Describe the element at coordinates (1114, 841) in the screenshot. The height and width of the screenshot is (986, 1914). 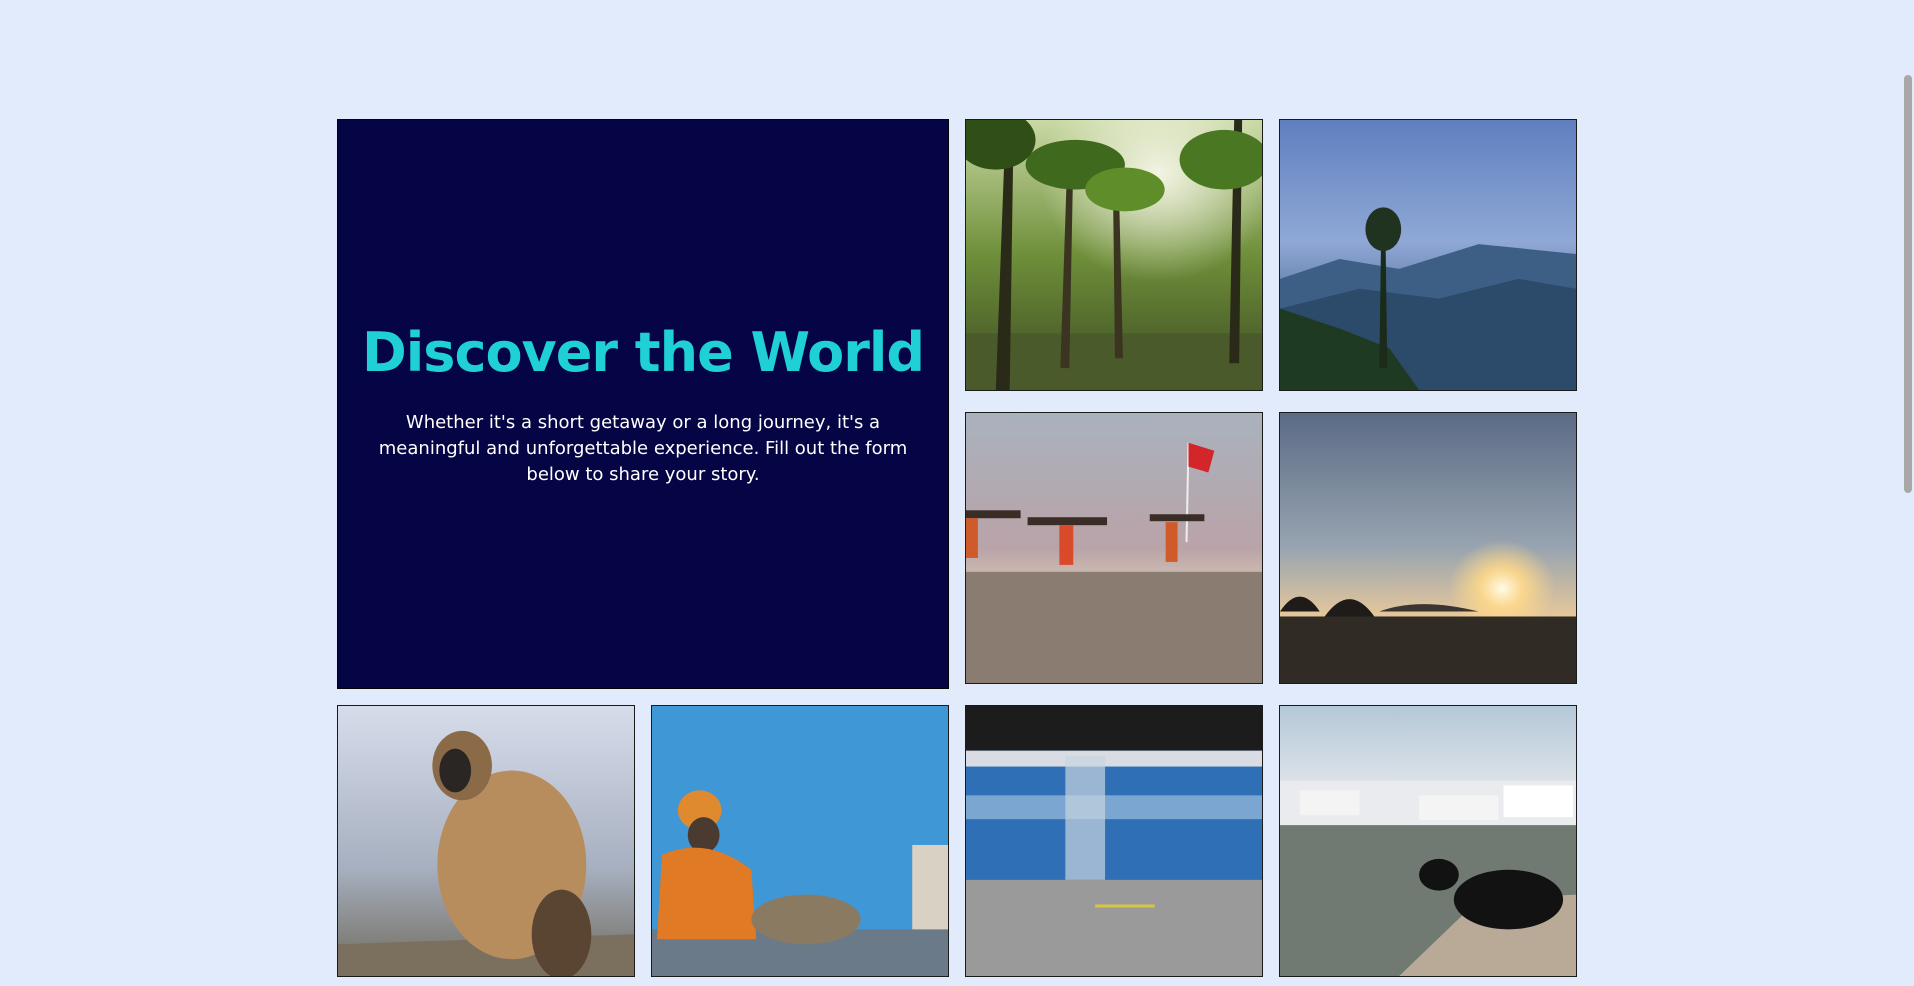
I see `blurred-train-photo` at that location.